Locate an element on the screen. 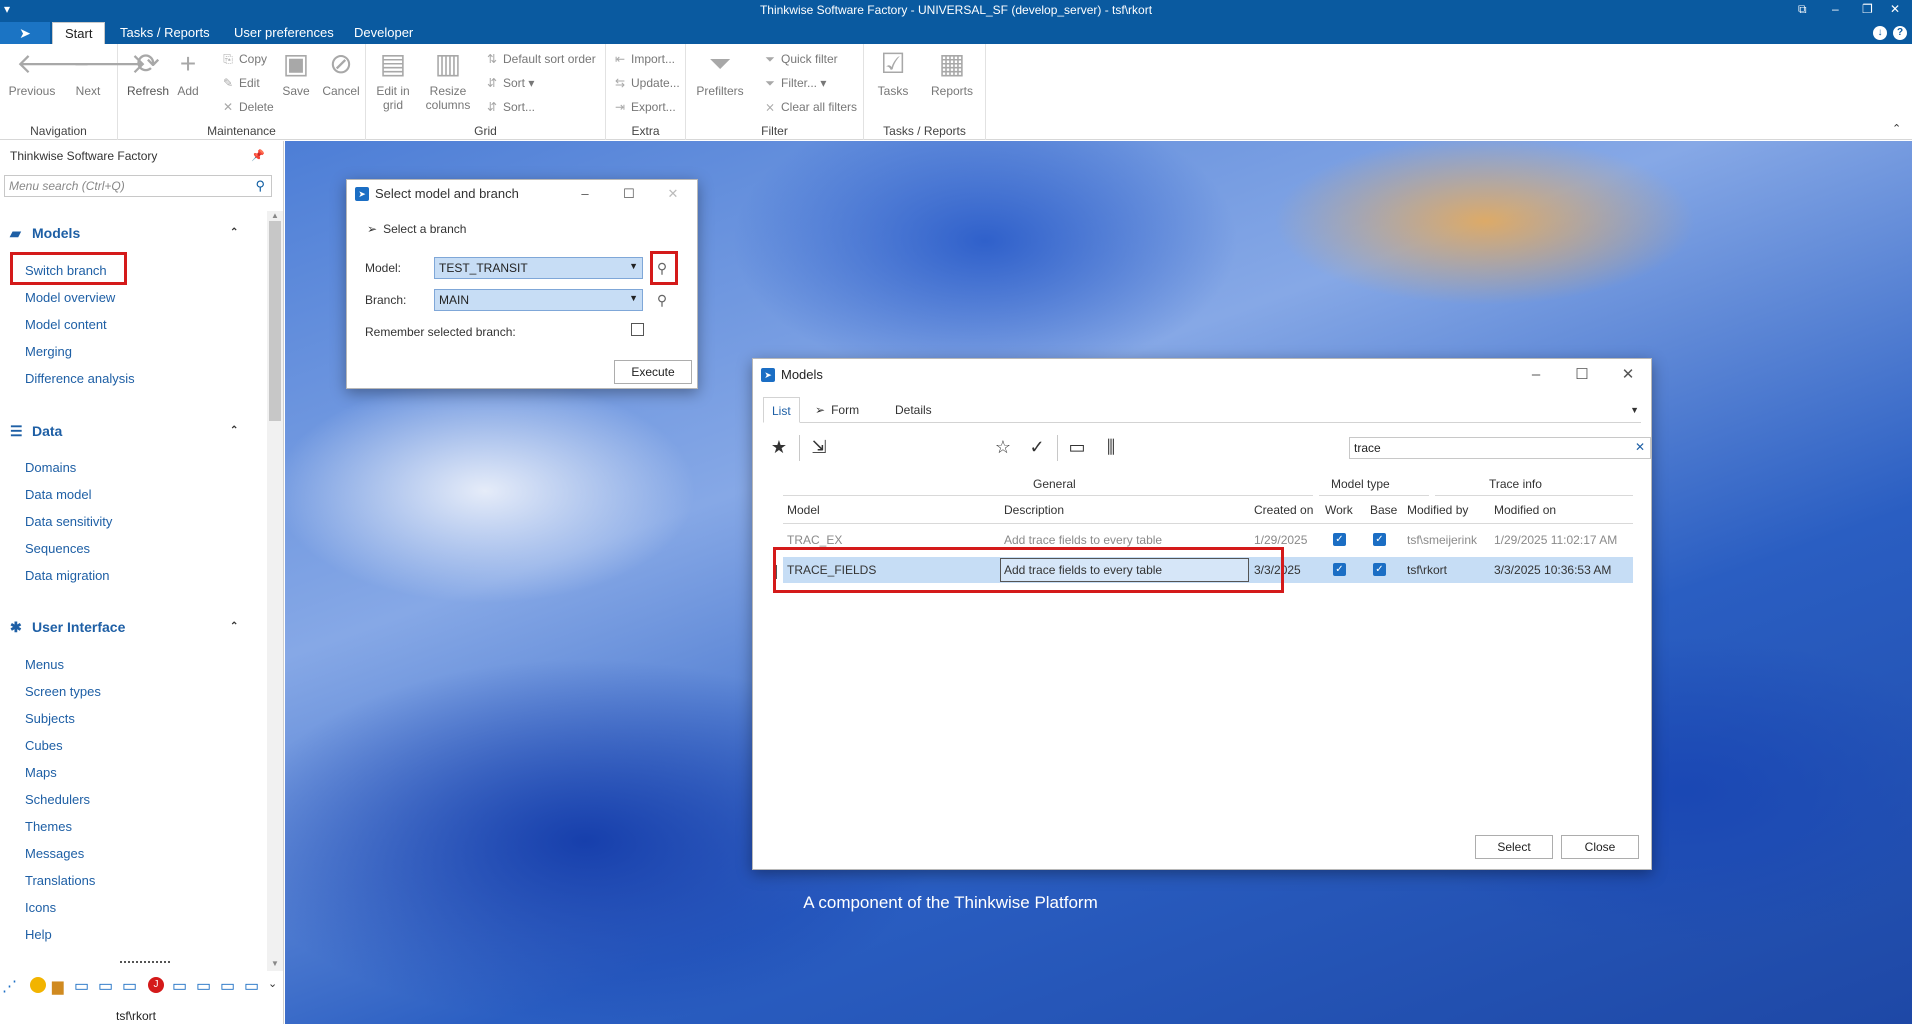 The height and width of the screenshot is (1024, 1912). select-button: Select is located at coordinates (1514, 847).